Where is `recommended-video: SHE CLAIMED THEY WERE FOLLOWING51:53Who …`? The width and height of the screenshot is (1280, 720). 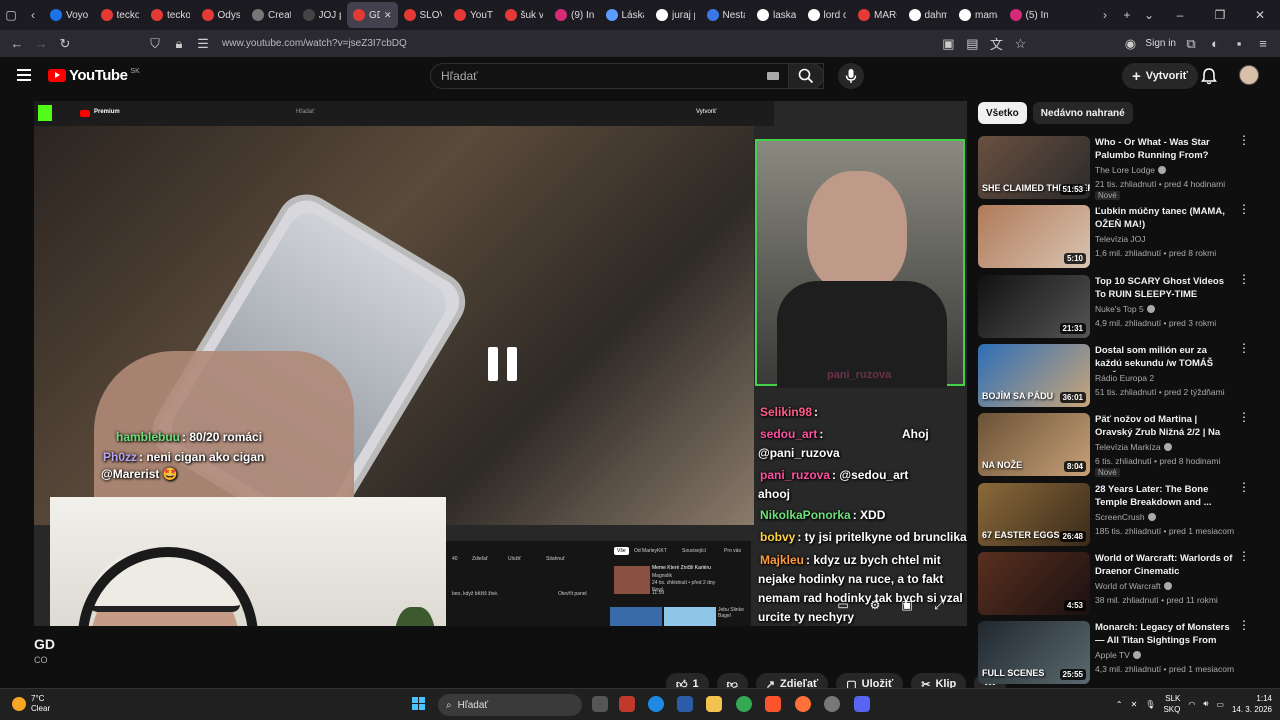
recommended-video: SHE CLAIMED THEY WERE FOLLOWING51:53Who … is located at coordinates (1128, 167).